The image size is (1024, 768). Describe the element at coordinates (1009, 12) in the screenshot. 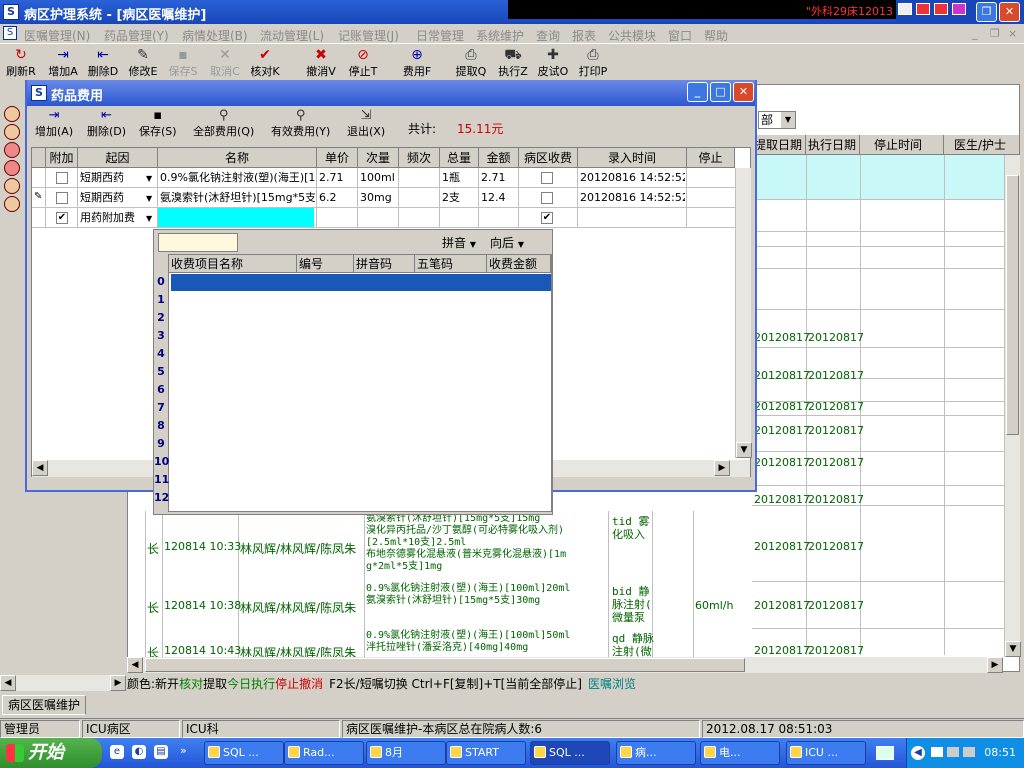

I see `main-close-button: ✕` at that location.